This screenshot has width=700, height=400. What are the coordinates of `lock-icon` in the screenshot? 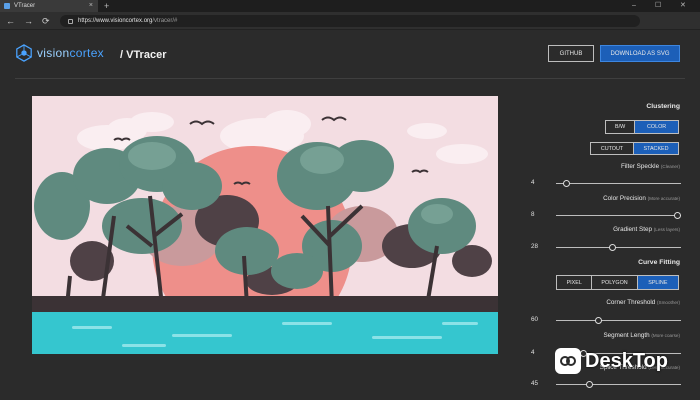 It's located at (70, 21).